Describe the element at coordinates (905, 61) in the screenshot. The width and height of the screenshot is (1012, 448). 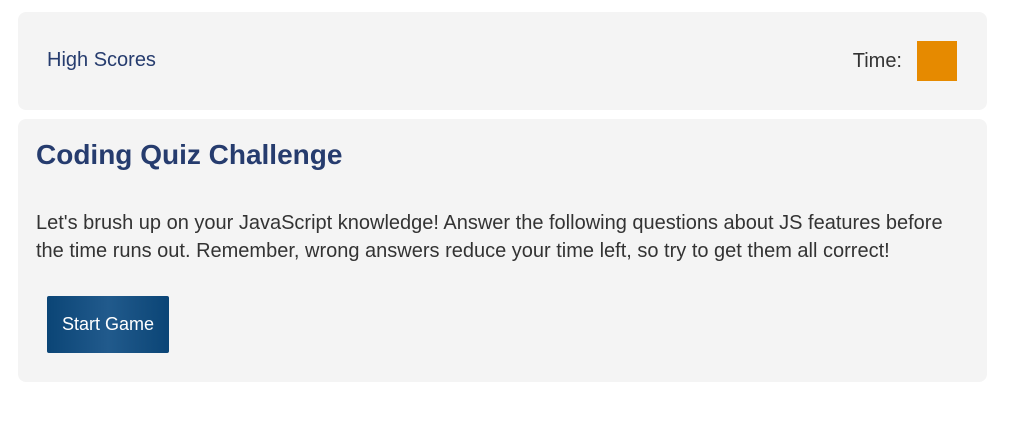
I see `timer: Time:` at that location.